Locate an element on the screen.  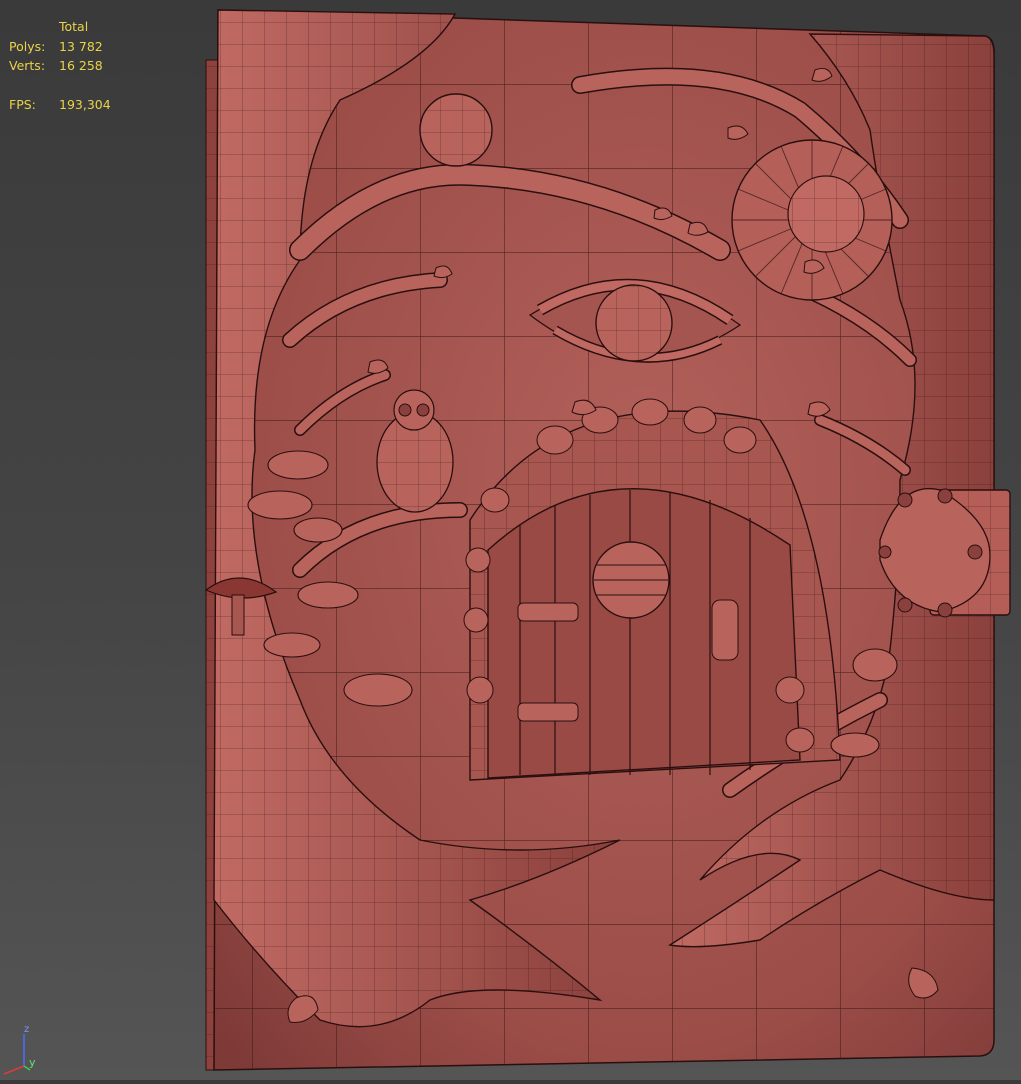
fps-label: FPS: is located at coordinates (22, 104).